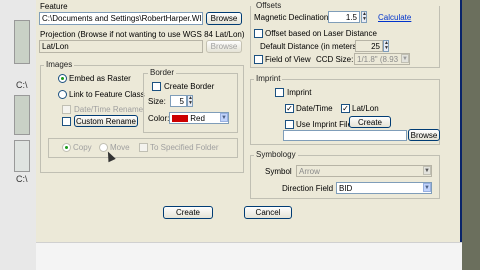 The width and height of the screenshot is (480, 270). I want to click on laser-distance-label: Offset based on Laser Distance, so click(321, 33).